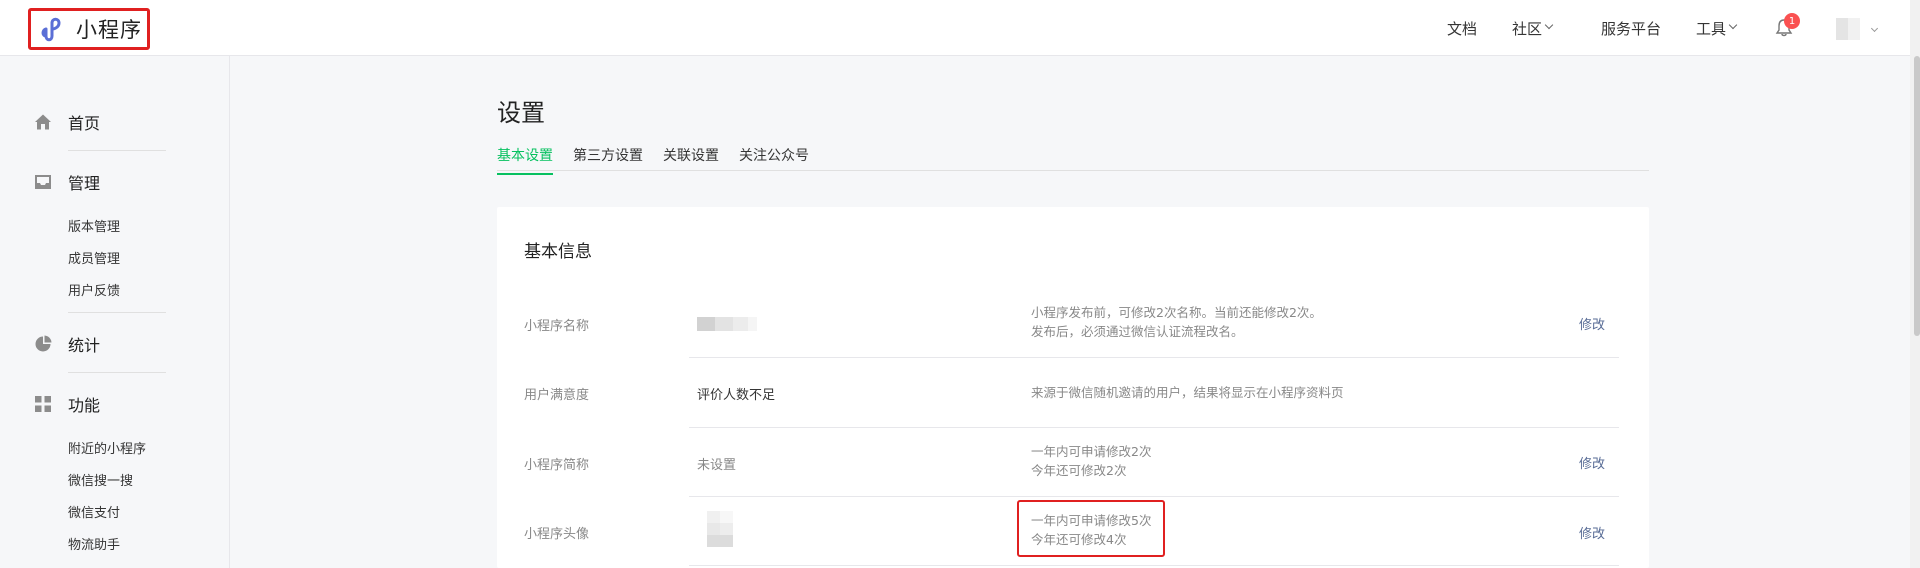  Describe the element at coordinates (84, 405) in the screenshot. I see `sidebar-item-label: 功能` at that location.